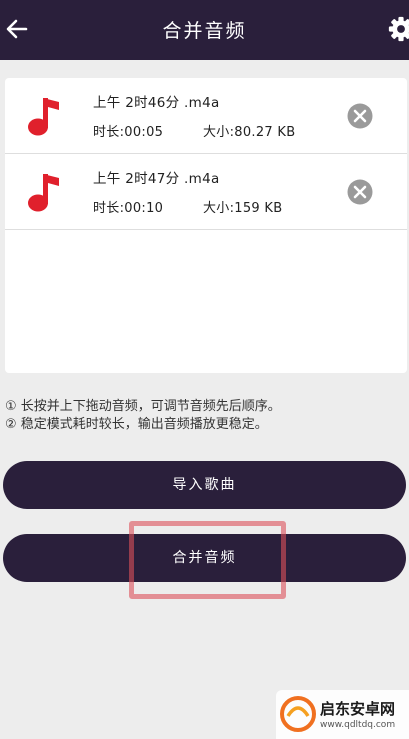 The height and width of the screenshot is (739, 409). I want to click on list-item: 上午 2时46分 .m4a 时长:00:05 大小:80.27 KB, so click(206, 116).